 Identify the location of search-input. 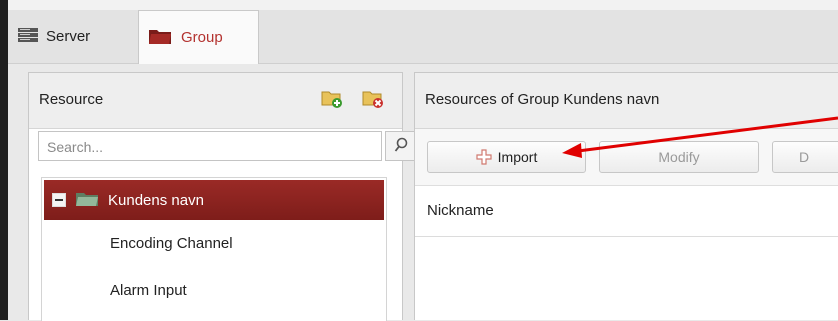
(194, 147).